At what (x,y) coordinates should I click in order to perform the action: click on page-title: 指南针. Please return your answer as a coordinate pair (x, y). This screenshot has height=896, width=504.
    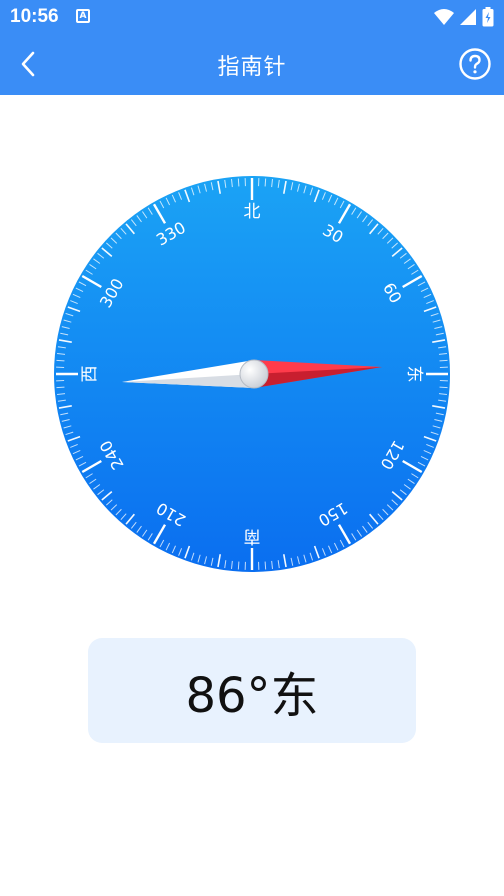
    Looking at the image, I should click on (252, 67).